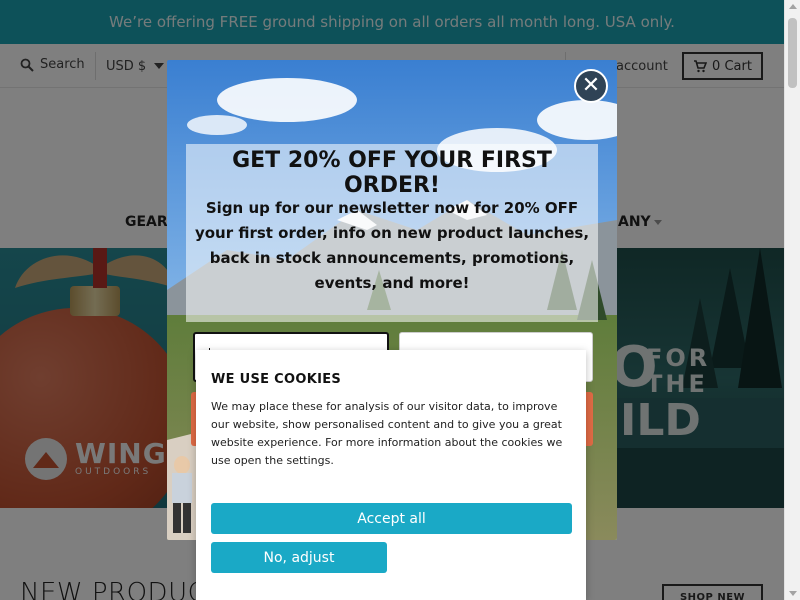  What do you see at coordinates (792, 53) in the screenshot?
I see `scrollbar-thumb` at bounding box center [792, 53].